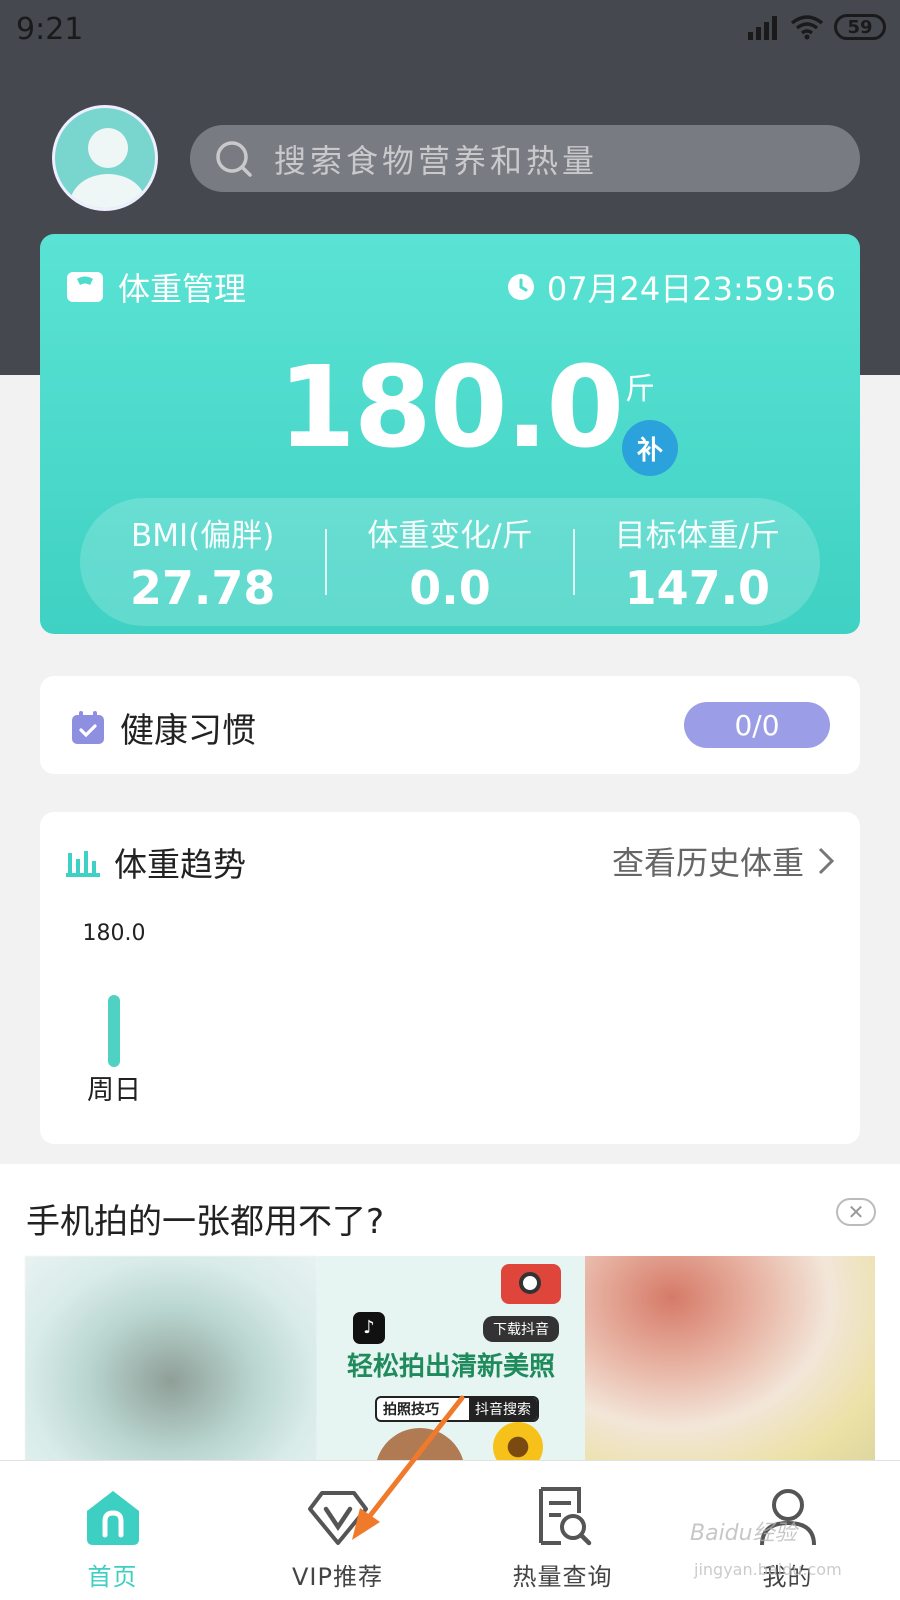 This screenshot has width=900, height=1600. I want to click on sunflower-icon, so click(518, 1443).